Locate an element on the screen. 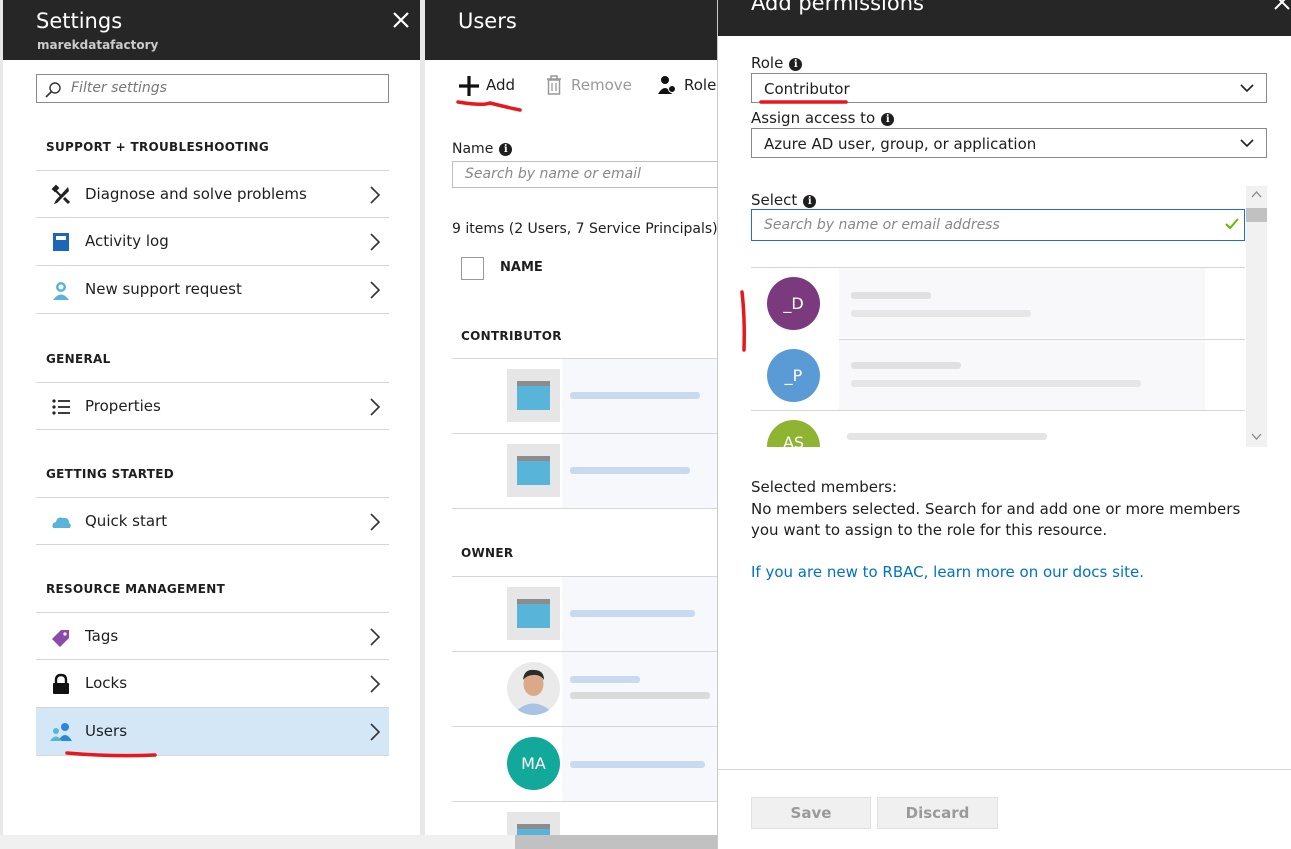 The image size is (1291, 849). name-search-input: Search by name or email is located at coordinates (584, 174).